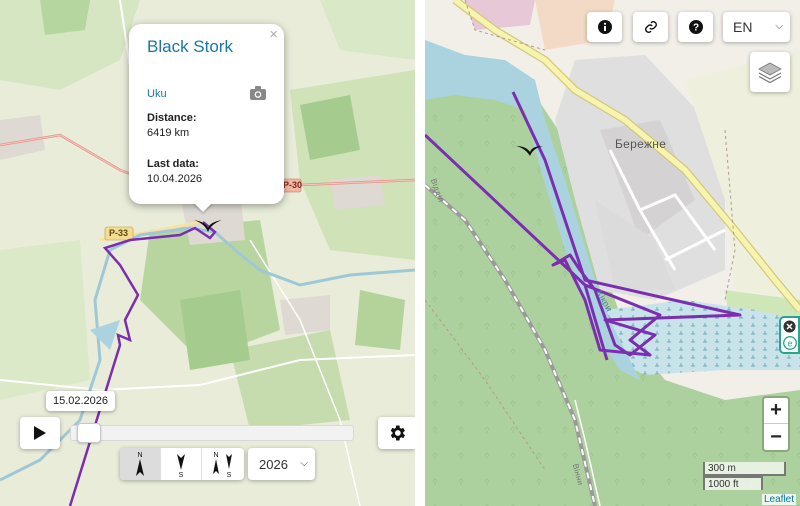  I want to click on road-label-p33: P-33, so click(119, 233).